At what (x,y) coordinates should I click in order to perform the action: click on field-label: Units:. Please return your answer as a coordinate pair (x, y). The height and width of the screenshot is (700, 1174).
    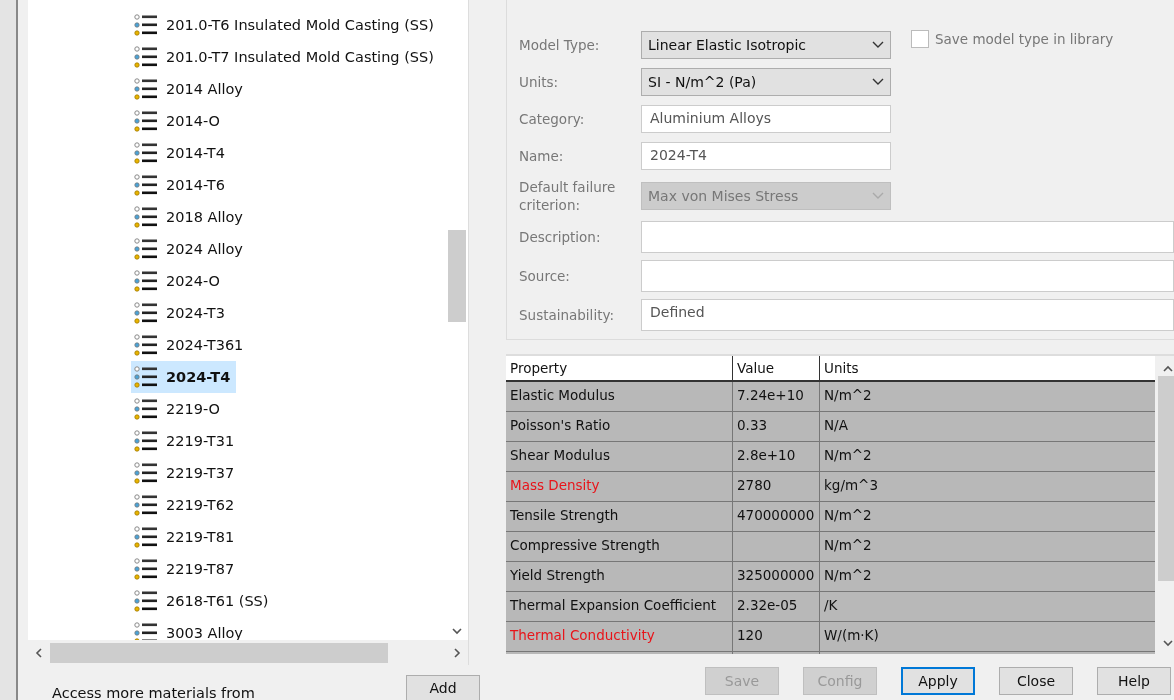
    Looking at the image, I should click on (539, 82).